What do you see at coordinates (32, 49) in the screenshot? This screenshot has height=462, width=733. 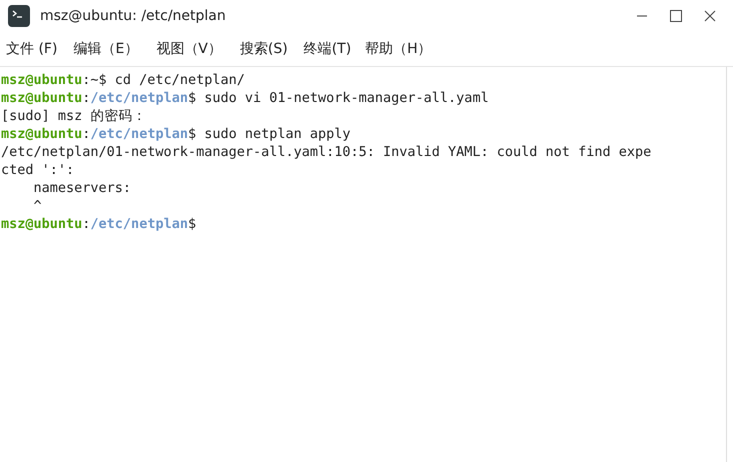 I see `menu-item: 文件 (F)` at bounding box center [32, 49].